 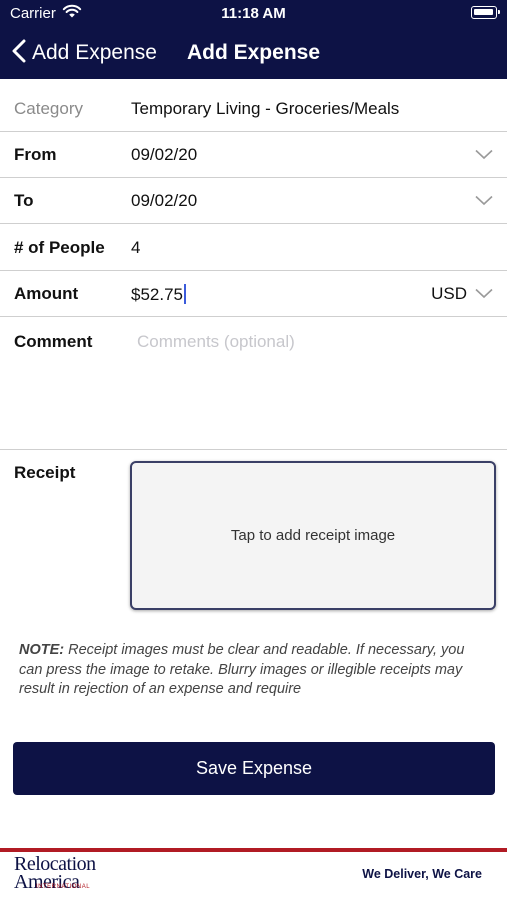 I want to click on amount-field: $52.75, so click(x=159, y=294).